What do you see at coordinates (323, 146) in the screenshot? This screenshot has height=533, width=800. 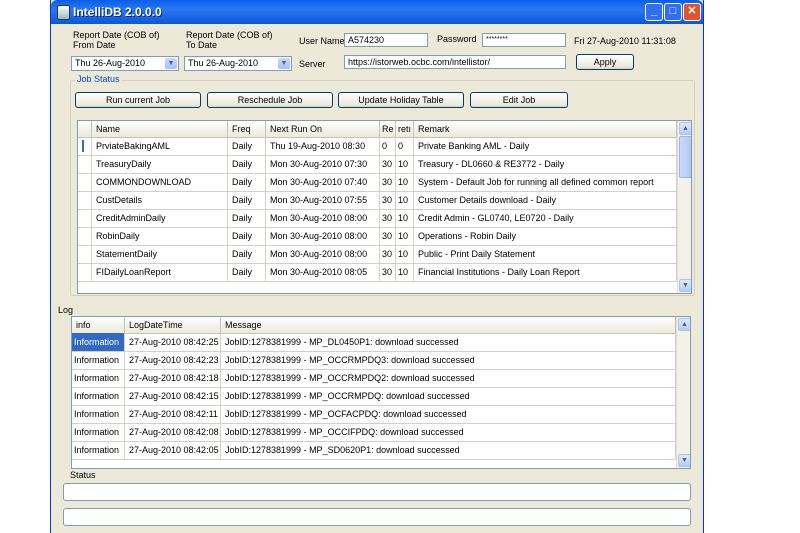 I see `table-cell: Thu 19-Aug-2010 08:30` at bounding box center [323, 146].